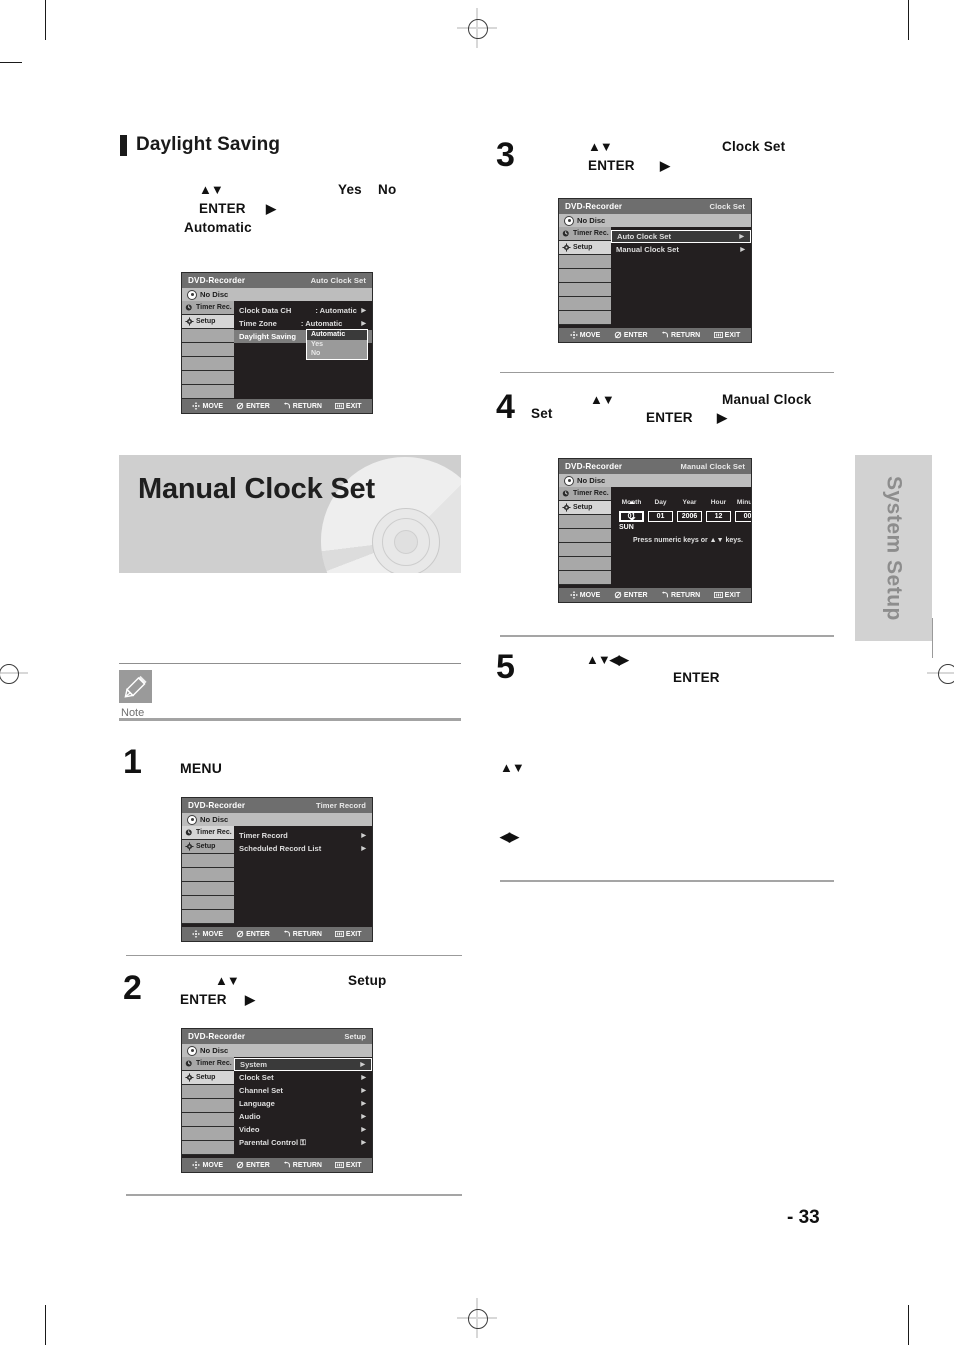 The image size is (954, 1345). I want to click on osd-row-label: Language, so click(257, 1103).